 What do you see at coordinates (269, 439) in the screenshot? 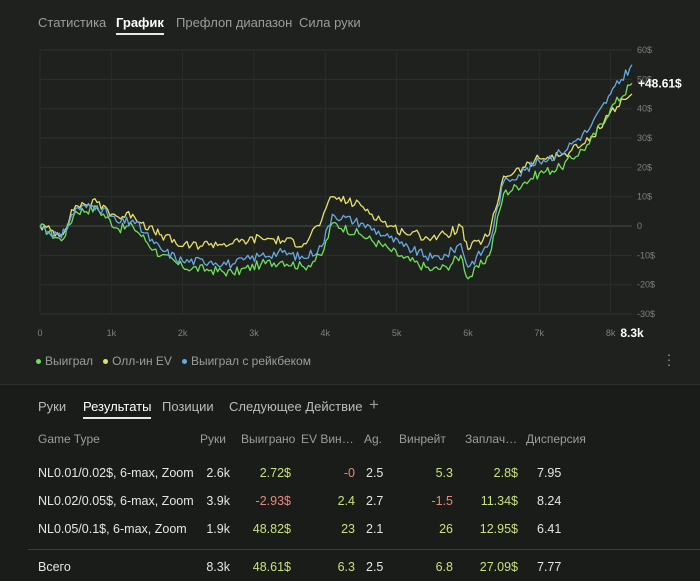
I see `col-won: Выиграно` at bounding box center [269, 439].